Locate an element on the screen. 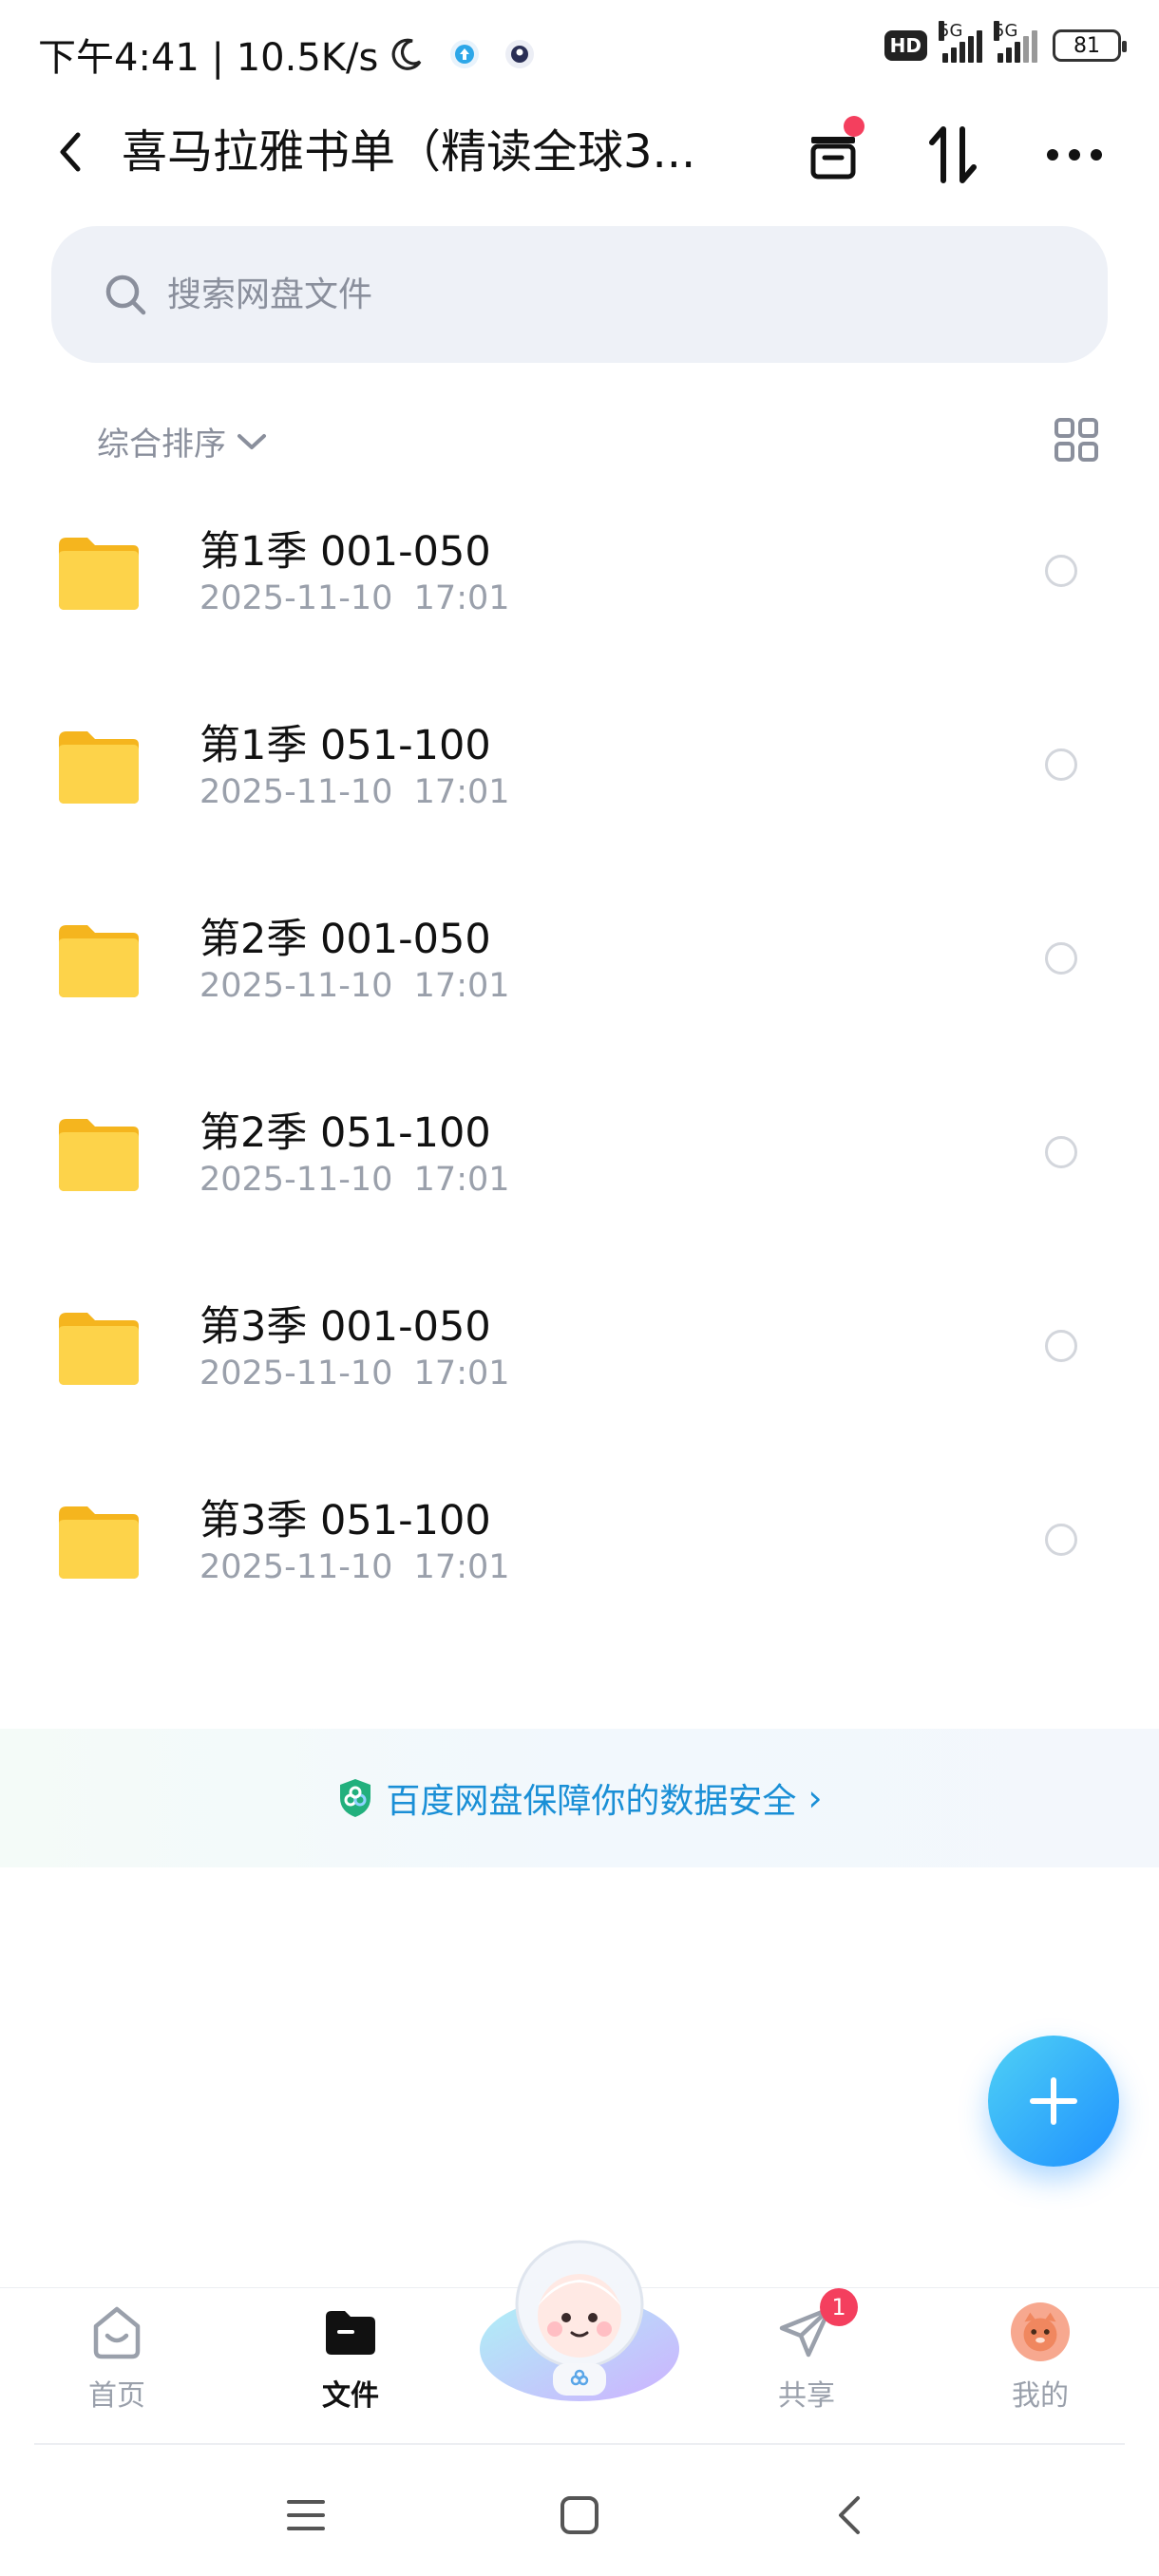  share-send-icon: 1 is located at coordinates (817, 2325).